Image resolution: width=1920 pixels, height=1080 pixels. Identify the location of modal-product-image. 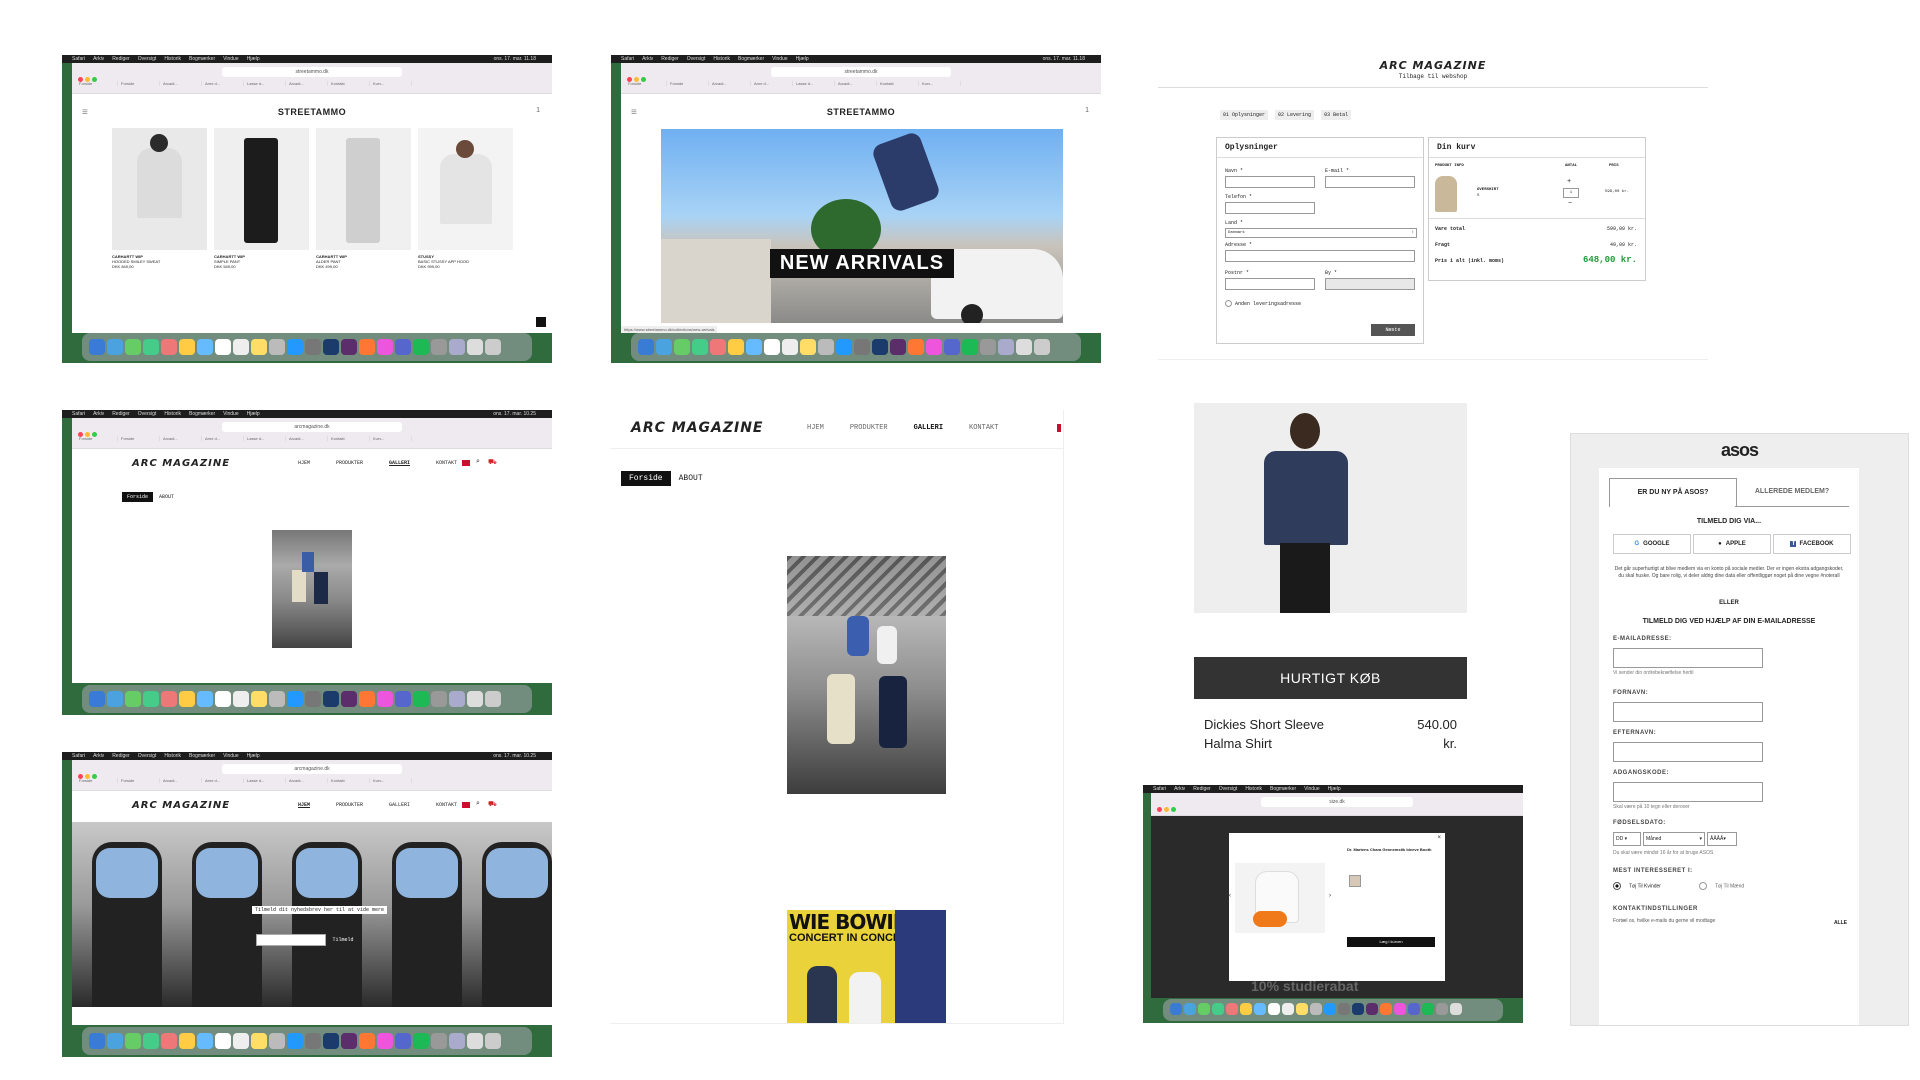
(1280, 898).